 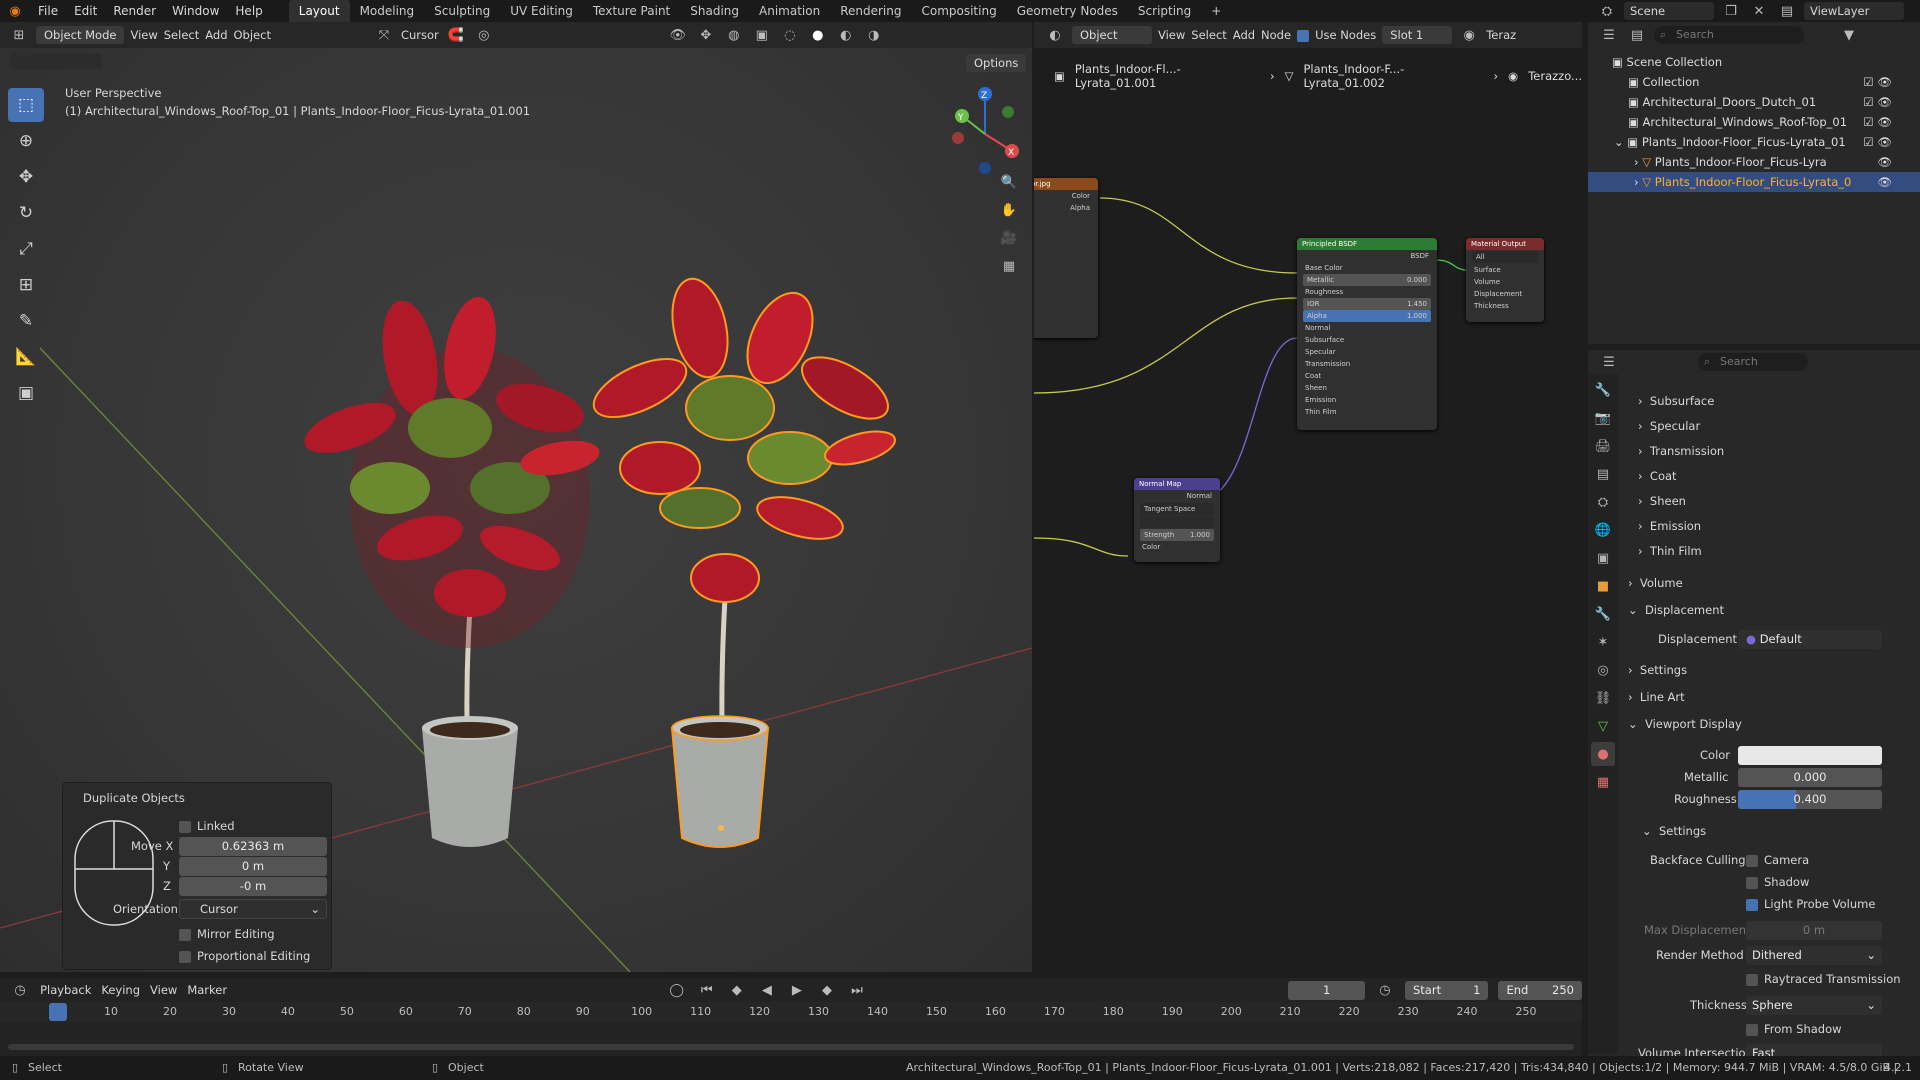 I want to click on snap-icon: 🧲, so click(x=456, y=35).